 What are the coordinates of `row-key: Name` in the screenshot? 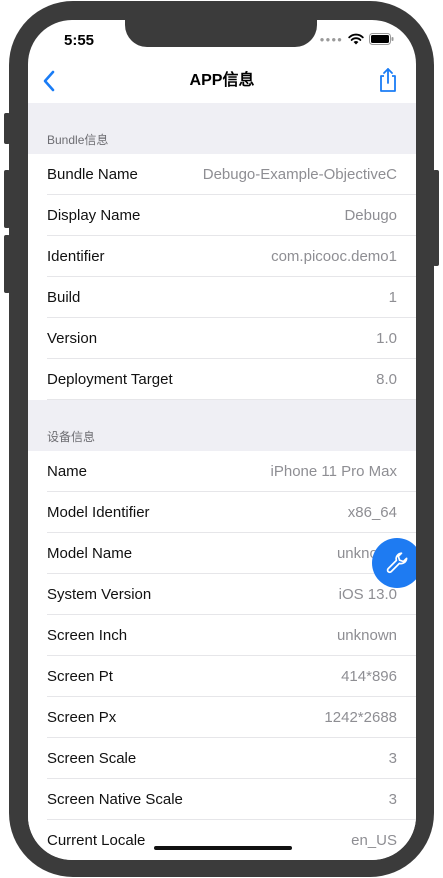 It's located at (67, 471).